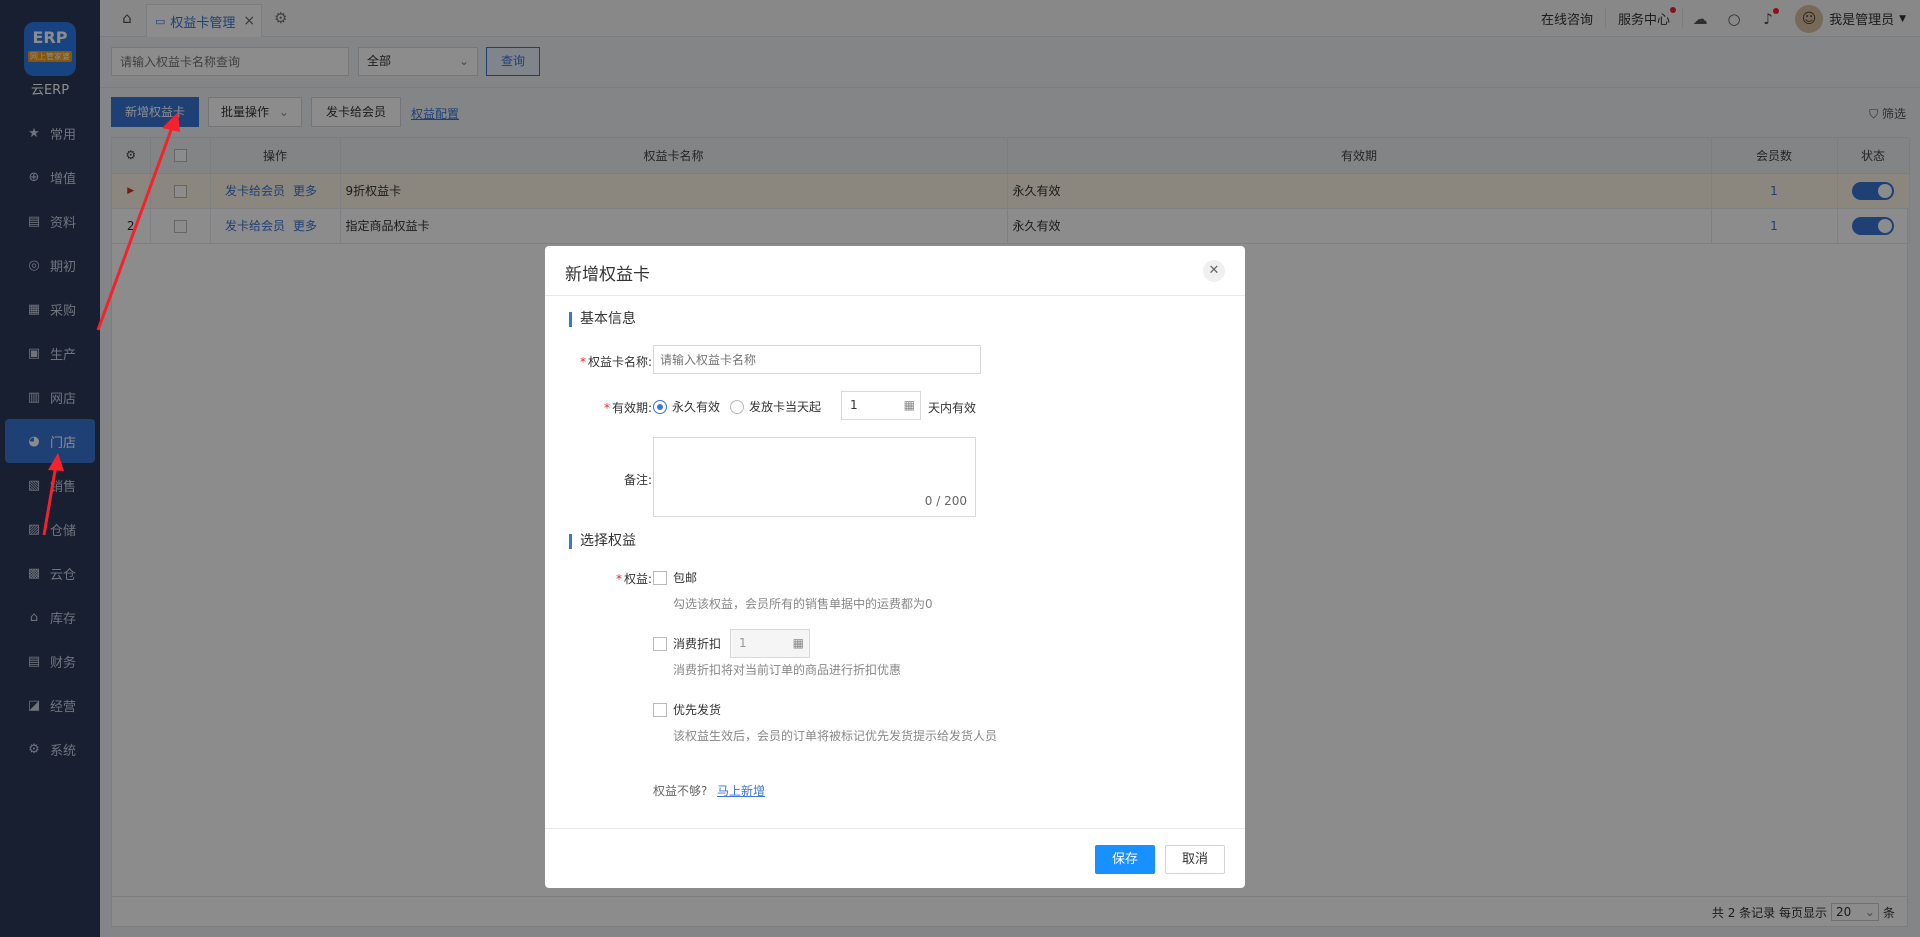 The width and height of the screenshot is (1920, 937). Describe the element at coordinates (1125, 859) in the screenshot. I see `save-button: 保存` at that location.